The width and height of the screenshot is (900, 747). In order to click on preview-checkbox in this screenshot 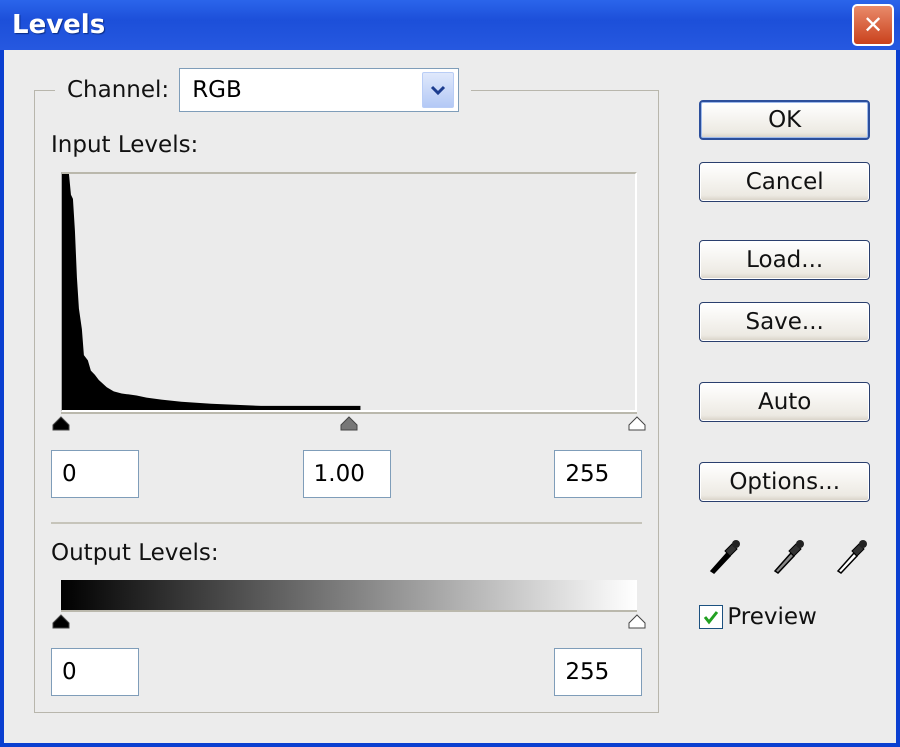, I will do `click(711, 617)`.